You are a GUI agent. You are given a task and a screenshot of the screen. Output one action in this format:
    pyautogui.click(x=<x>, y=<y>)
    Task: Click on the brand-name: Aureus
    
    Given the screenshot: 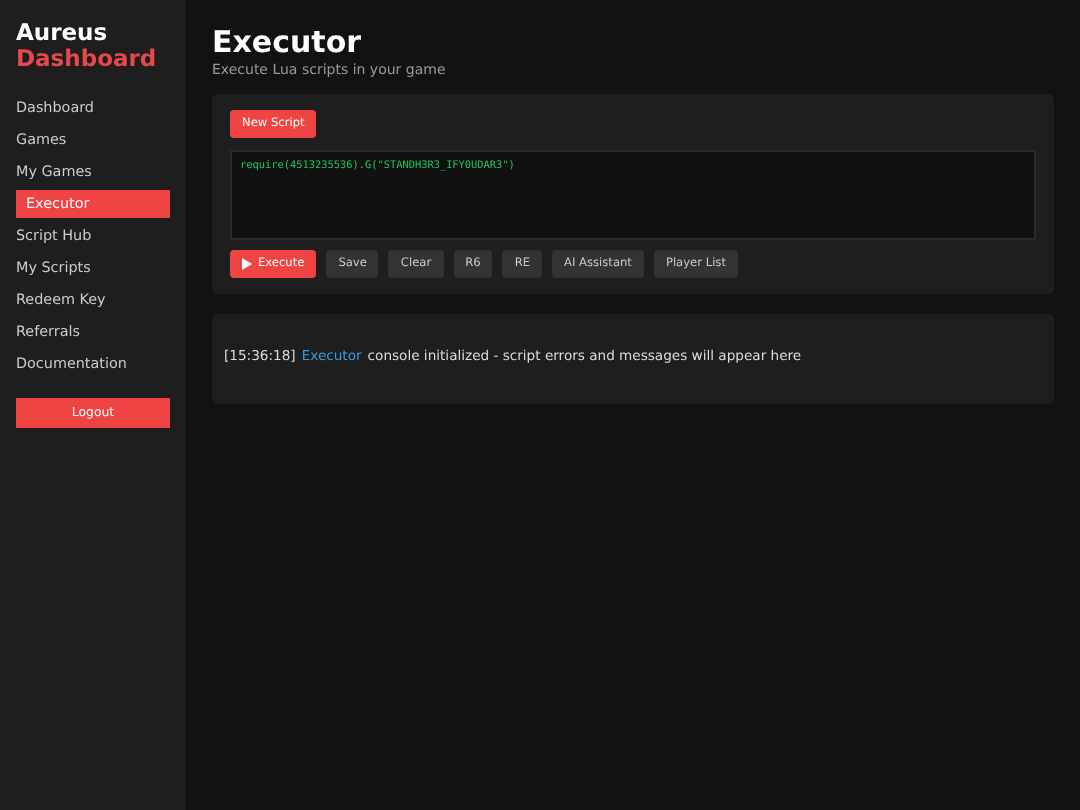 What is the action you would take?
    pyautogui.click(x=63, y=33)
    